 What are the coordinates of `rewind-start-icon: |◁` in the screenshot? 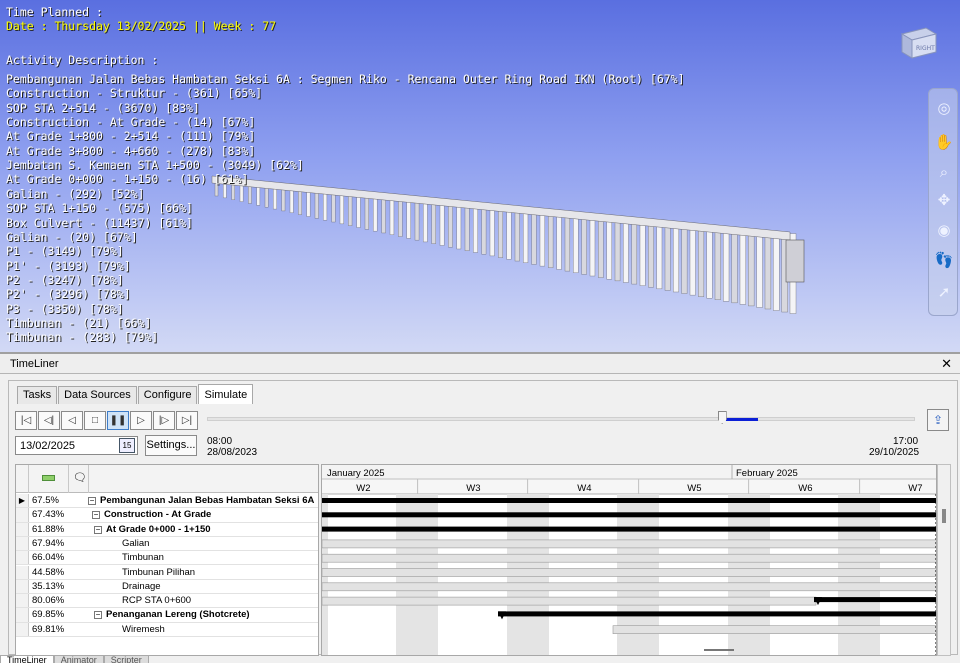 It's located at (26, 420).